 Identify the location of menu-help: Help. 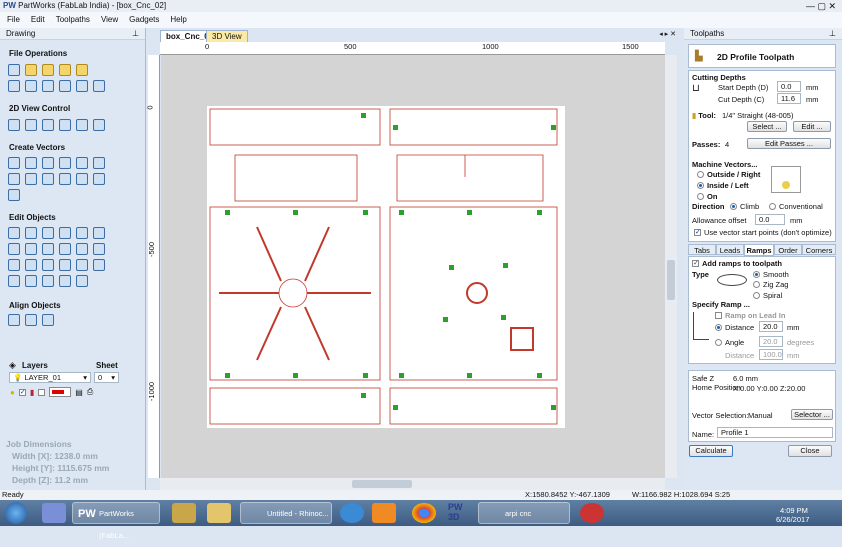
(178, 19).